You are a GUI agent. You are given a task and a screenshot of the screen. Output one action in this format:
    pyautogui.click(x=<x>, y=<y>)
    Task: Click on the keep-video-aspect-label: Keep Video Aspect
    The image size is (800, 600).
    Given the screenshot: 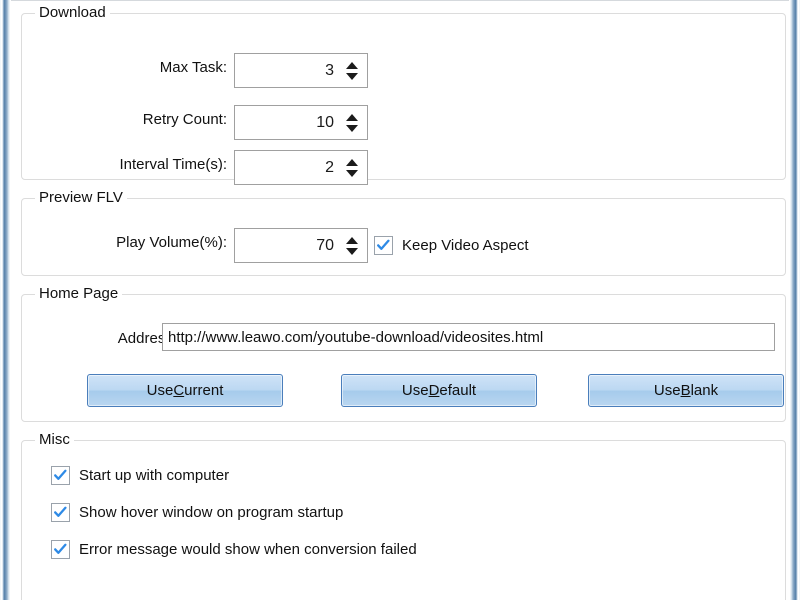 What is the action you would take?
    pyautogui.click(x=465, y=245)
    